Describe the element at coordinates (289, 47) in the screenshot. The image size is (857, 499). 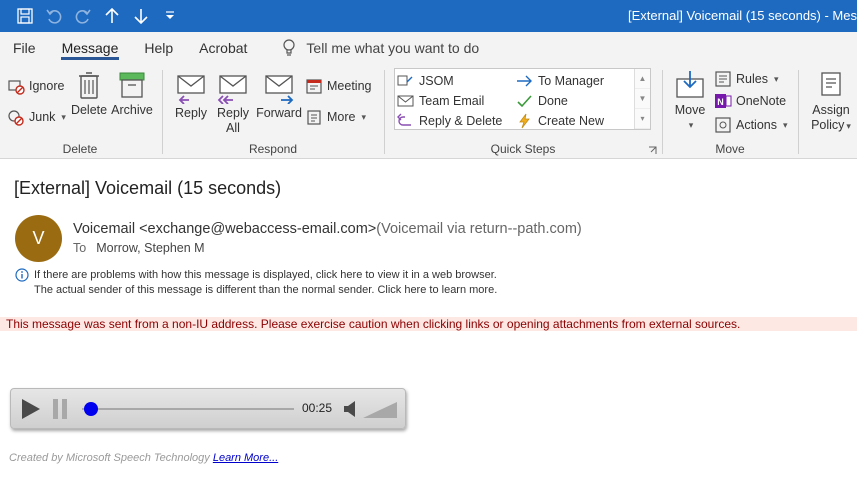
I see `lightbulb-icon` at that location.